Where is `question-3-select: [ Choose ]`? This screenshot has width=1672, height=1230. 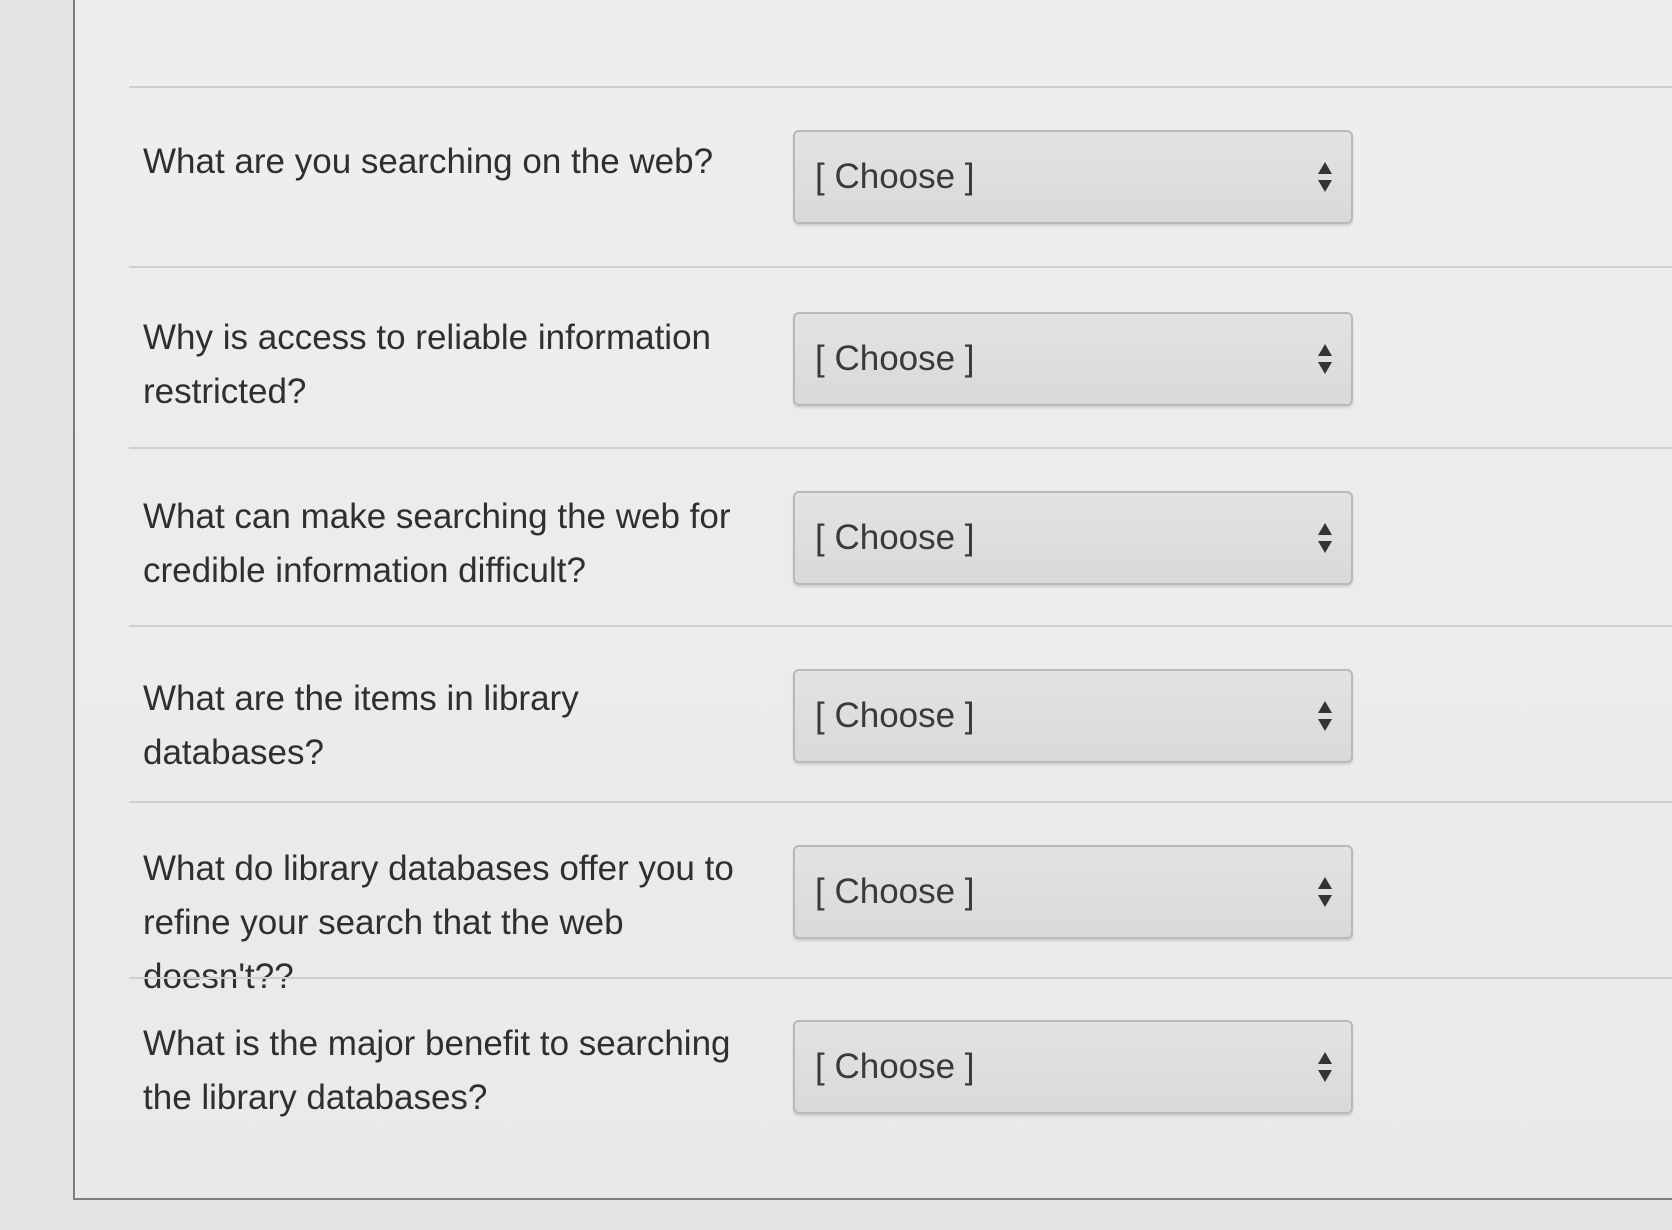
question-3-select: [ Choose ] is located at coordinates (1073, 538).